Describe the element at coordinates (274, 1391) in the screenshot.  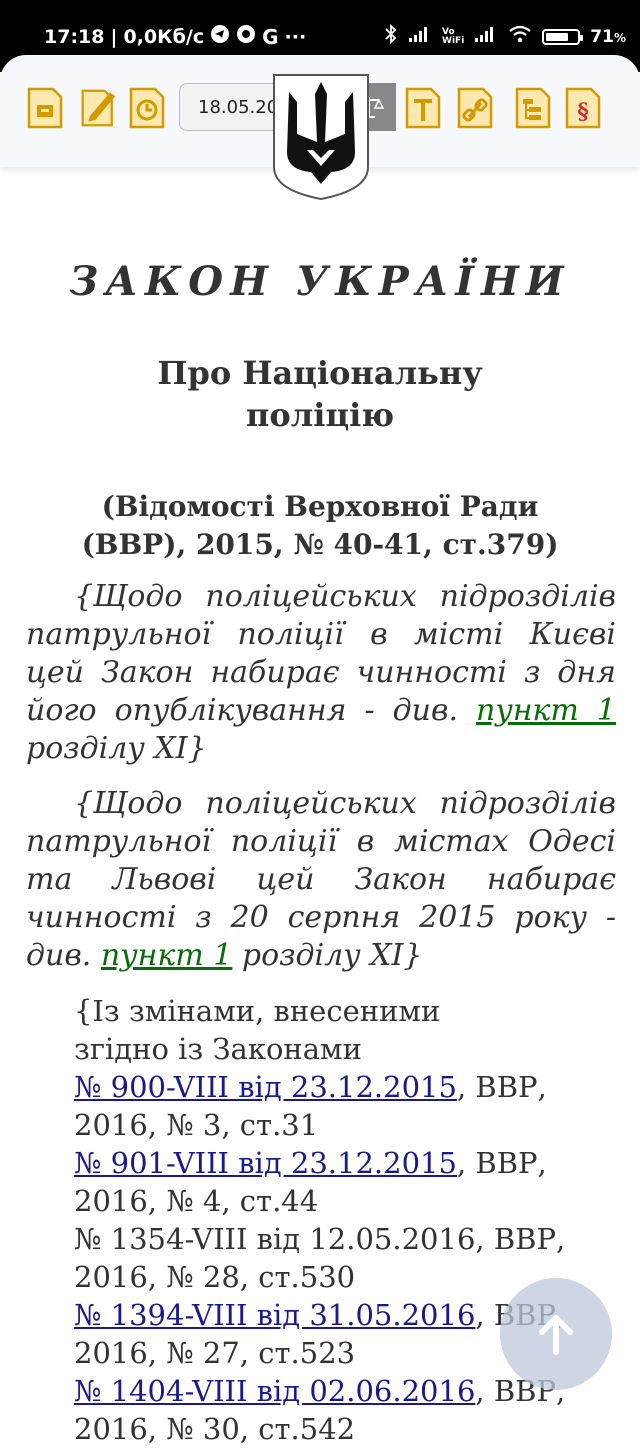
I see `amendment-law-link: № 1404-VIII від 02.06.2016` at that location.